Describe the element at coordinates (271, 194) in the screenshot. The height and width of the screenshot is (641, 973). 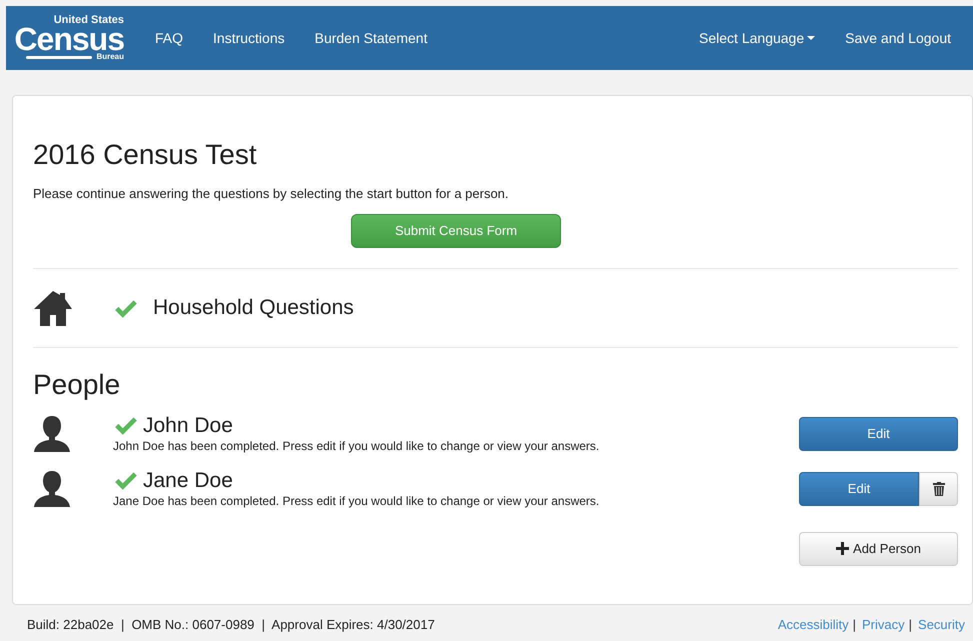
I see `instructions-text: Please continue answering the questions by selecting the start button for a person.` at that location.